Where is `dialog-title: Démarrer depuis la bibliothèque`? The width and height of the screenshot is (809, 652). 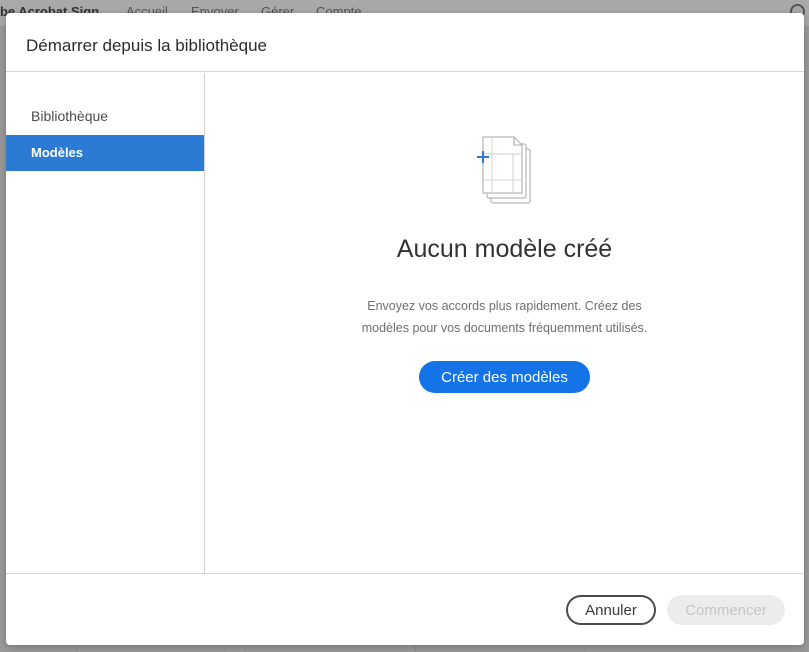
dialog-title: Démarrer depuis la bibliothèque is located at coordinates (146, 45).